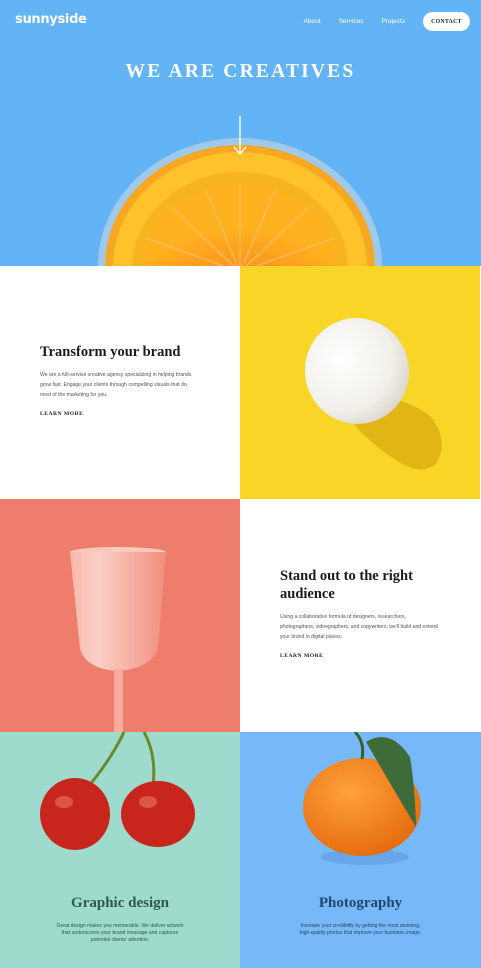 This screenshot has height=968, width=481. I want to click on glass-image, so click(120, 615).